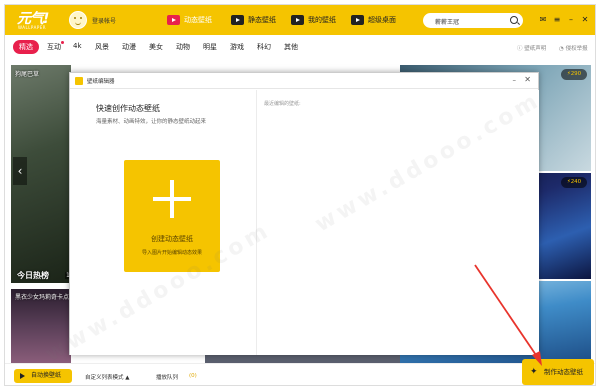  What do you see at coordinates (527, 79) in the screenshot?
I see `dialog-close-button: ✕` at bounding box center [527, 79].